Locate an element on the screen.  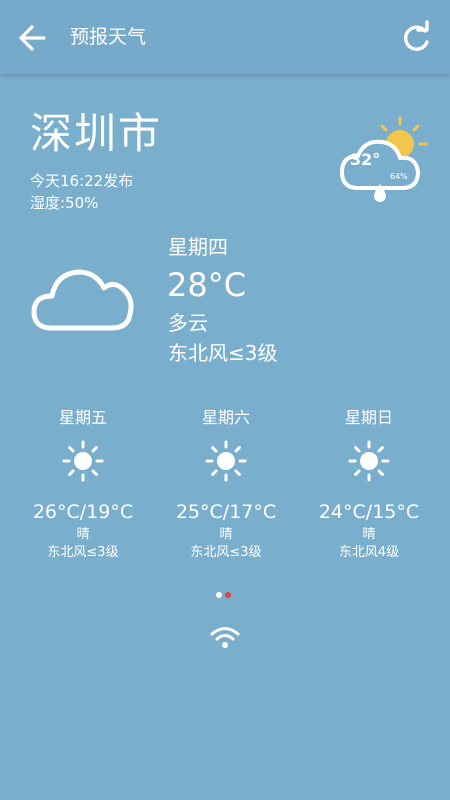
back-button is located at coordinates (34, 38).